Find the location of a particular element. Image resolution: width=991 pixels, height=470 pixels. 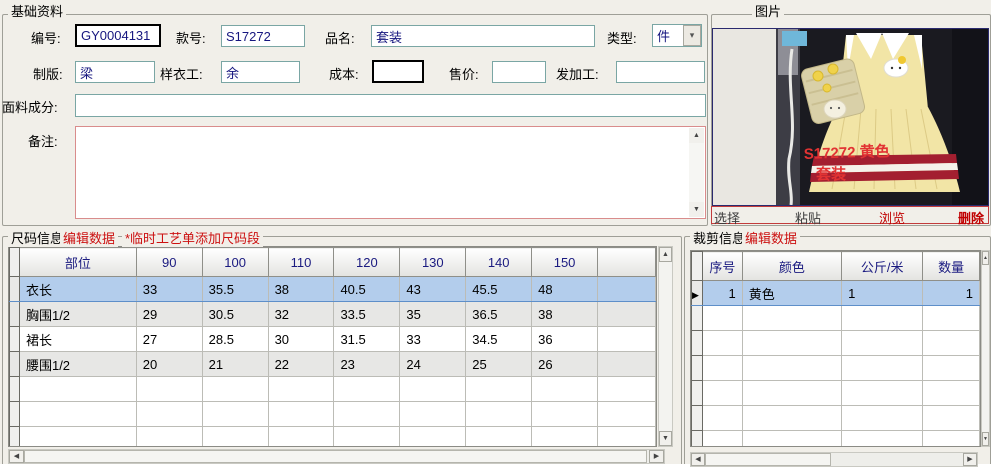

table-cell: 黄色 is located at coordinates (792, 293).